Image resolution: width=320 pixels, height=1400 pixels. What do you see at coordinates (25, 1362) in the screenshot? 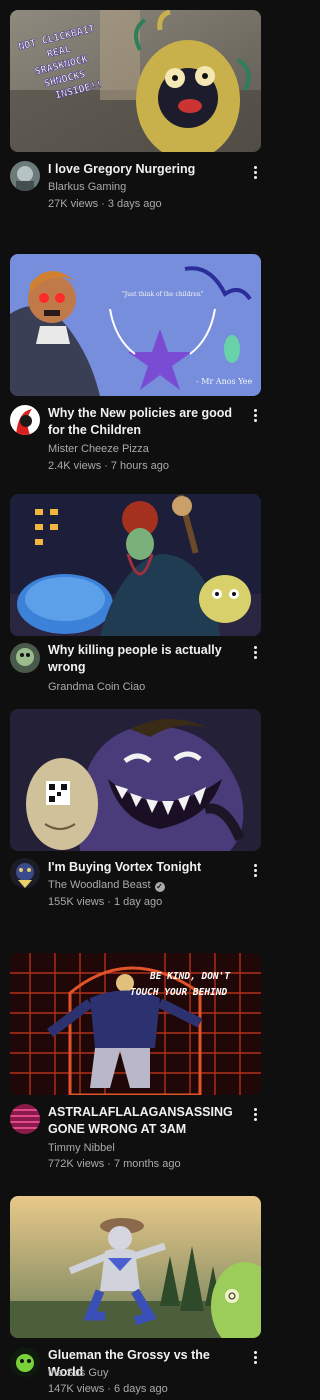
I see `channel-avatar` at bounding box center [25, 1362].